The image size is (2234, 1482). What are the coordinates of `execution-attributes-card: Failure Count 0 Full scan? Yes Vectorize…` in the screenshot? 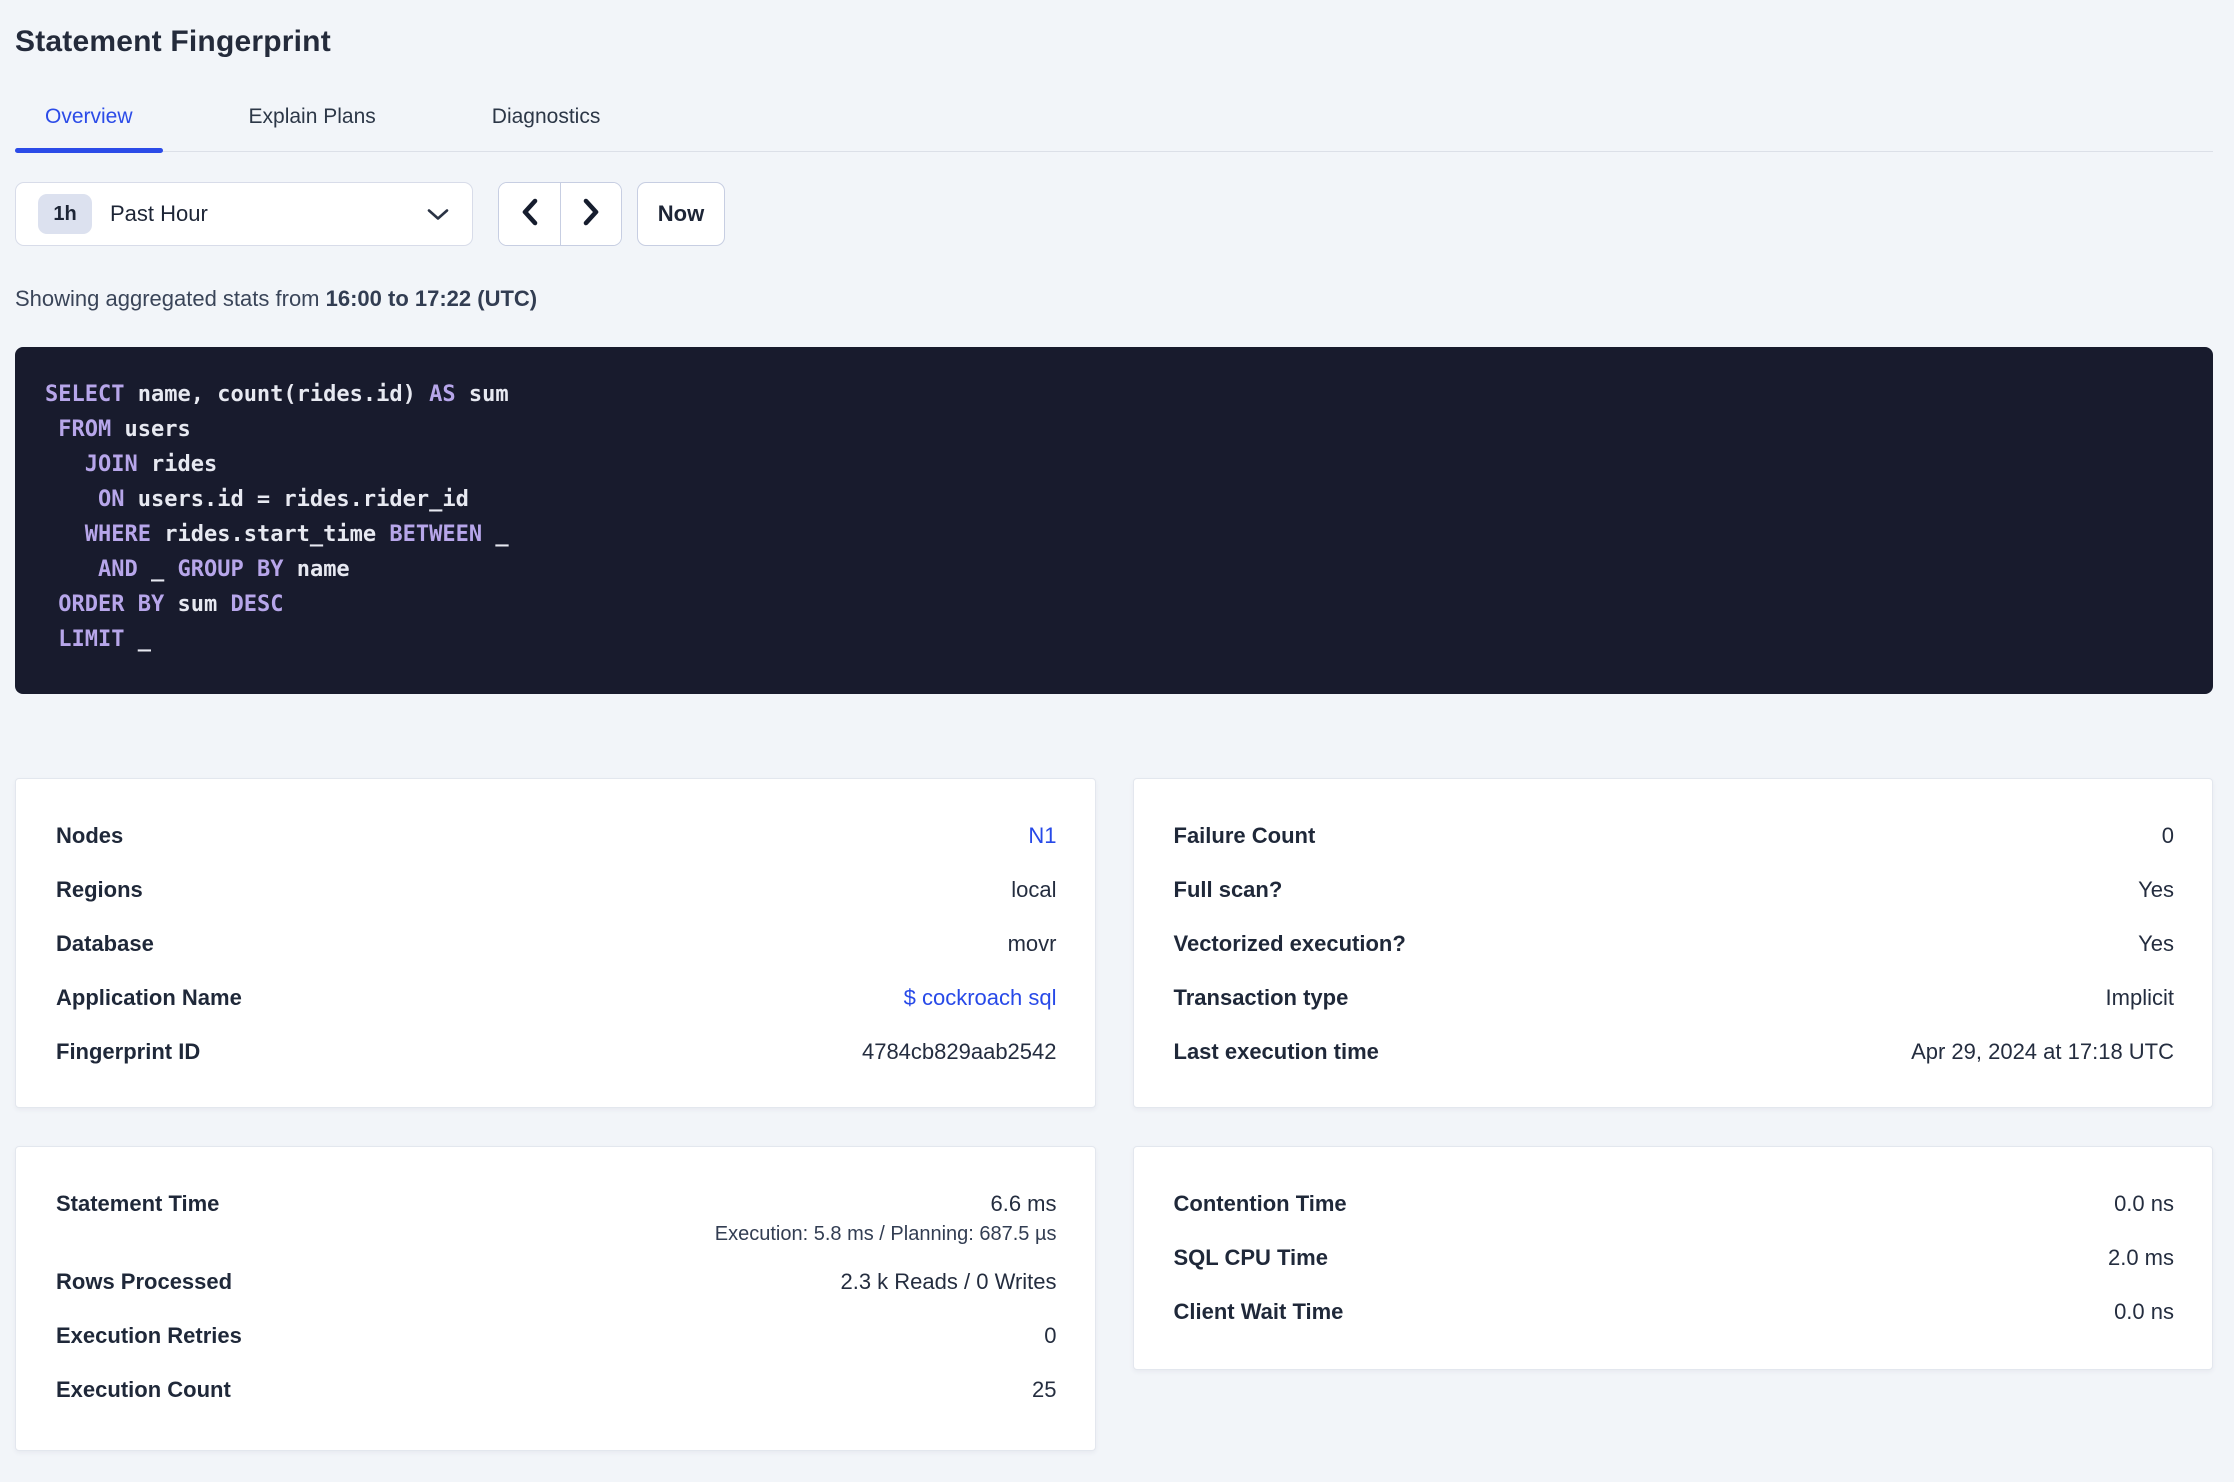 It's located at (1672, 943).